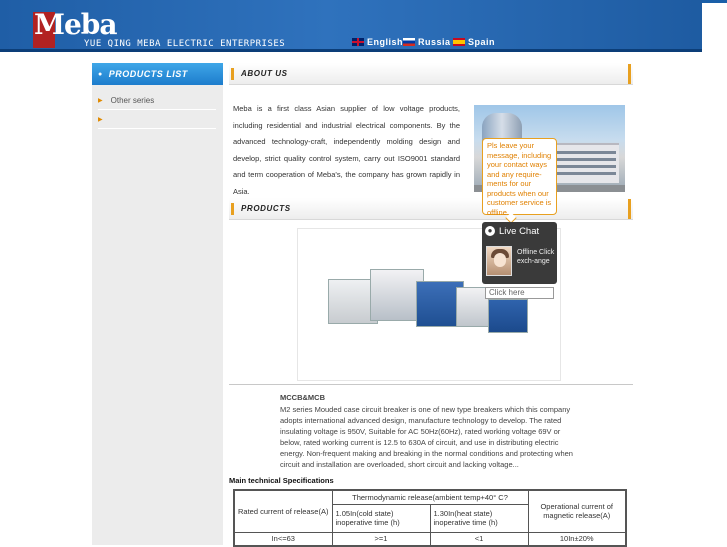 This screenshot has height=547, width=727. What do you see at coordinates (431, 74) in the screenshot?
I see `about-section-header: ABOUT US` at bounding box center [431, 74].